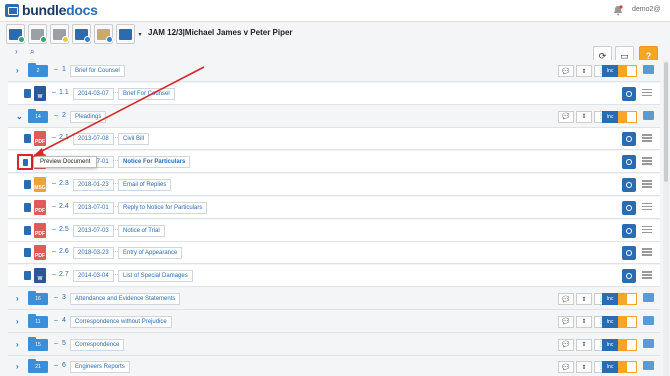  I want to click on annotation-arrow, so click(118, 111).